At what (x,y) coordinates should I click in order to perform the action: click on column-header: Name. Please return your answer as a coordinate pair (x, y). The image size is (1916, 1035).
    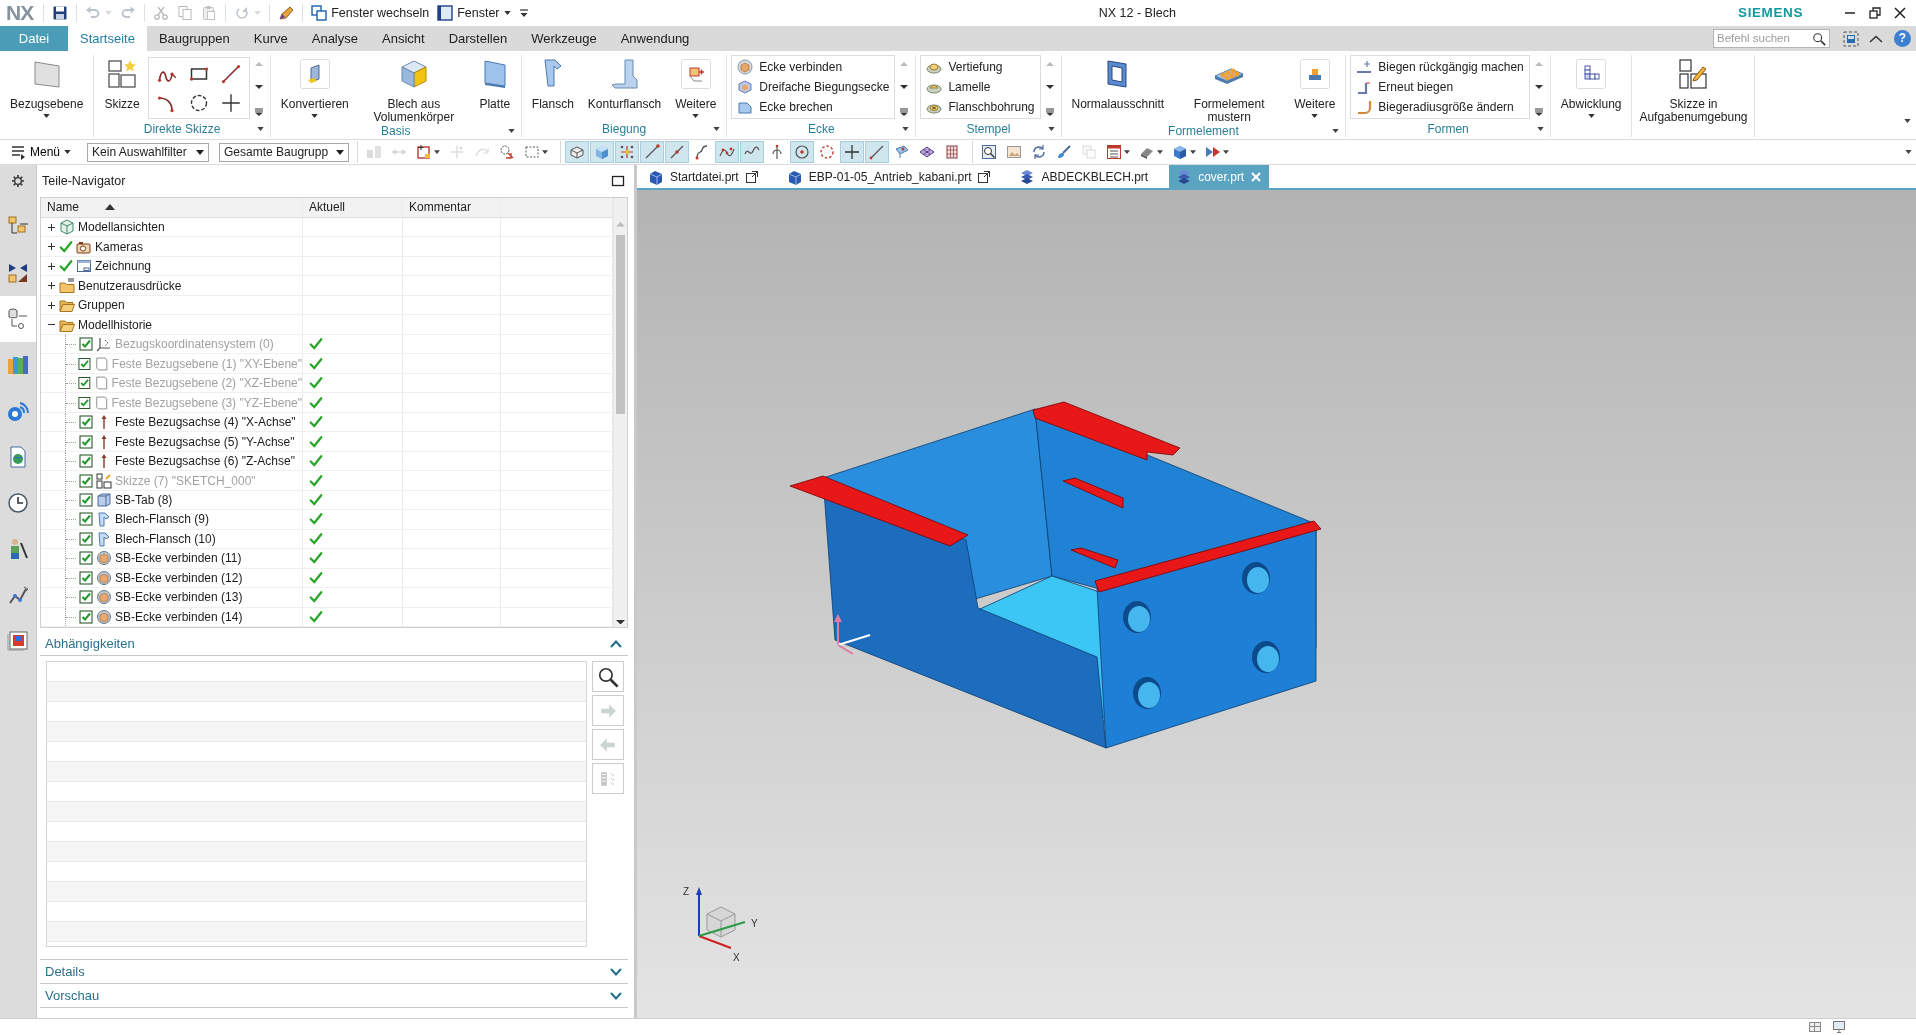
    Looking at the image, I should click on (172, 207).